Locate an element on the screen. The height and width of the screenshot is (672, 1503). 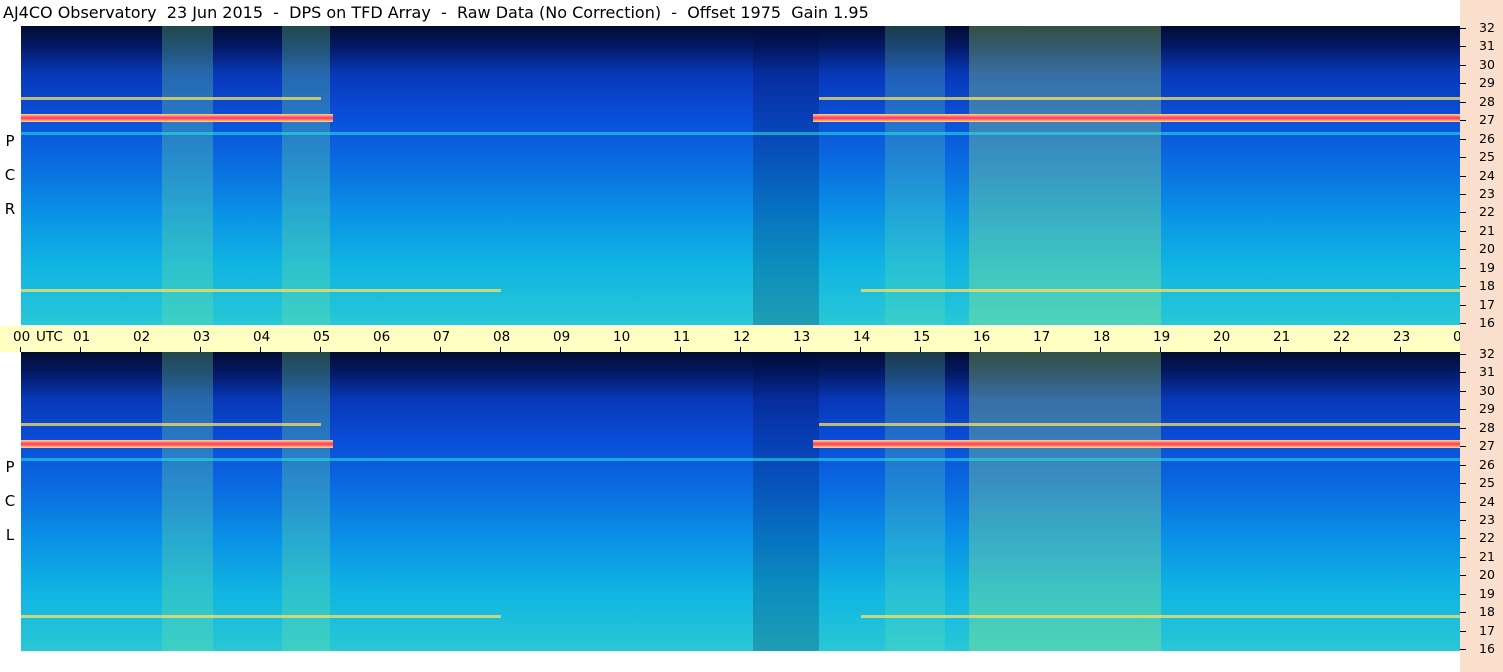
time-tick-label: 13 is located at coordinates (802, 337).